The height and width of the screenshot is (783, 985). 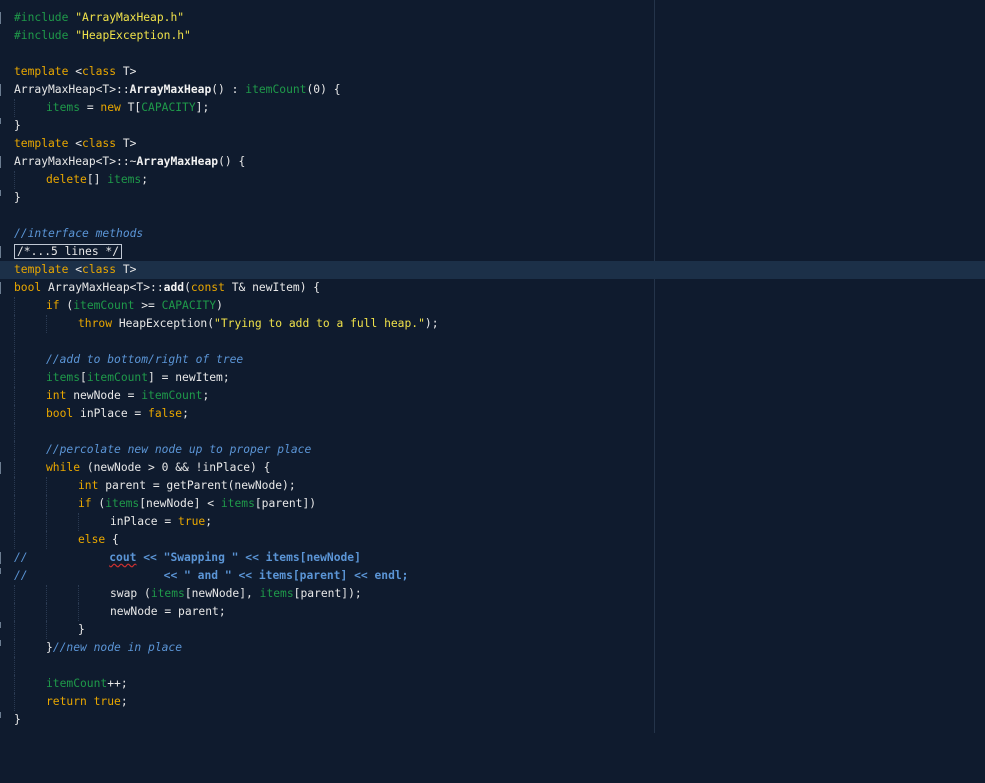 I want to click on code-text: [parent]);, so click(x=327, y=593).